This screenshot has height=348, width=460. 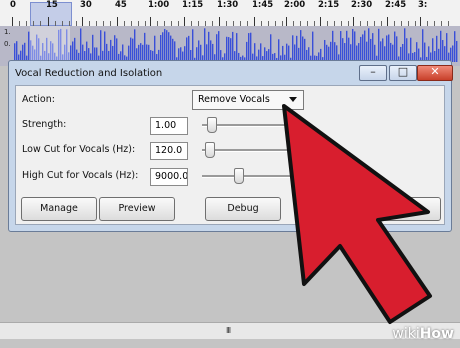 What do you see at coordinates (212, 125) in the screenshot?
I see `strength-slider-thumb` at bounding box center [212, 125].